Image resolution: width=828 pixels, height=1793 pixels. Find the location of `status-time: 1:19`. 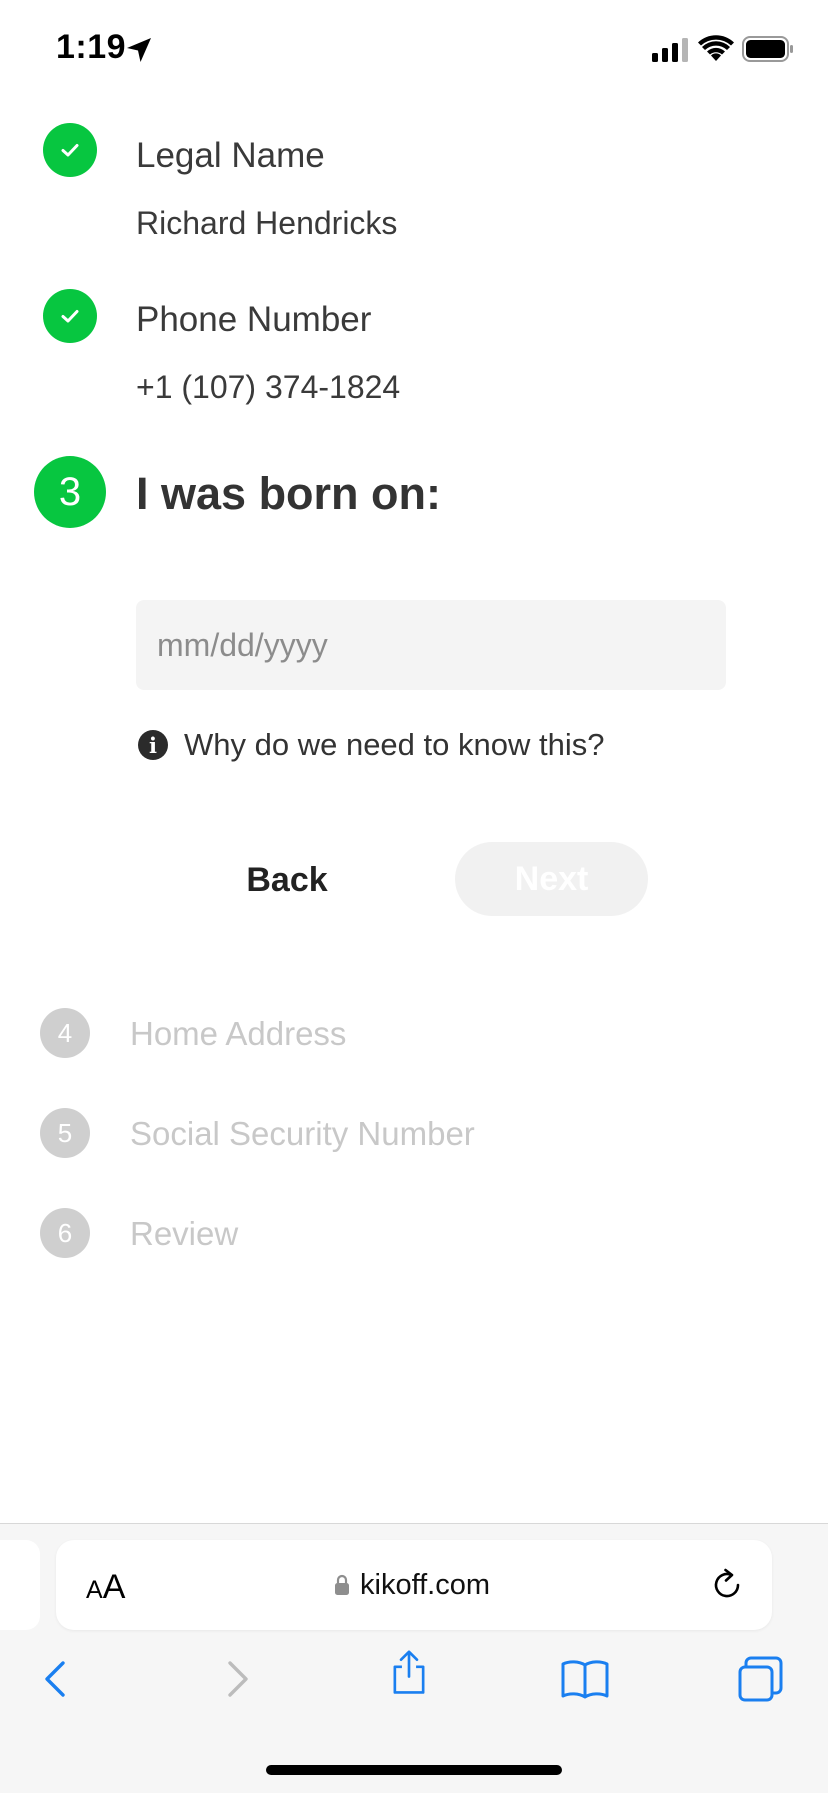

status-time: 1:19 is located at coordinates (91, 47).